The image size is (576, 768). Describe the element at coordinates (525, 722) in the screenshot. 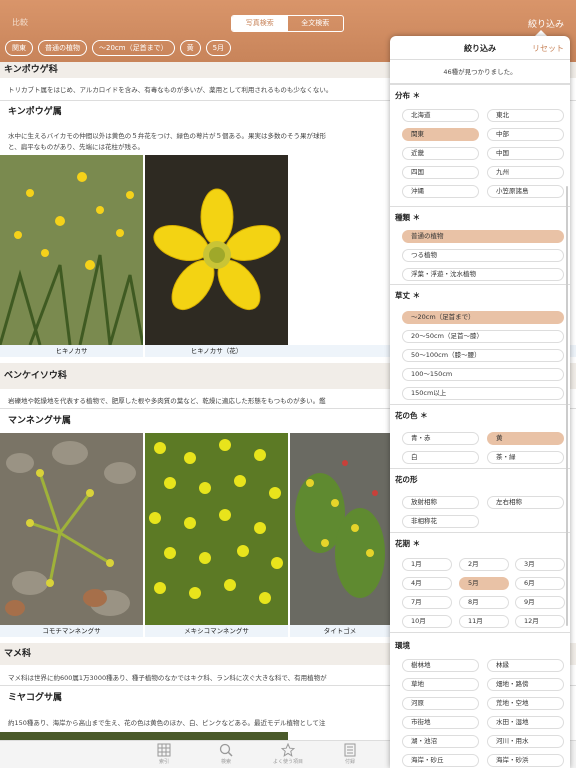

I see `option-paddy-wetland: 水田・湿地` at that location.